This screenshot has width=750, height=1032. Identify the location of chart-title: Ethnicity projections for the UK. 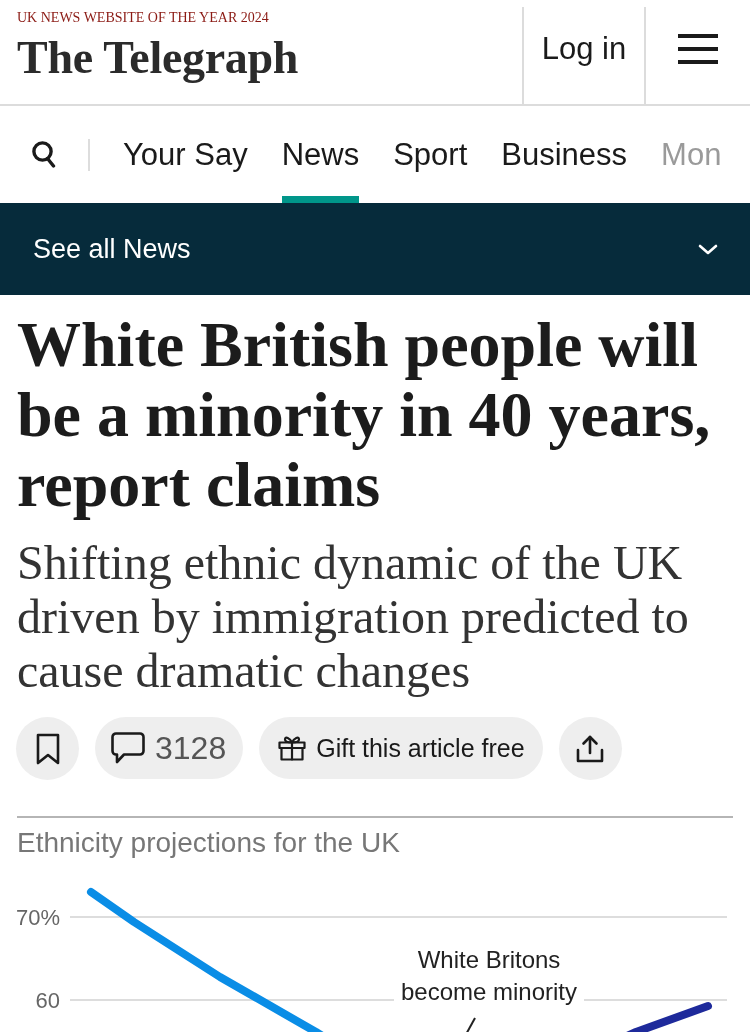
(209, 843).